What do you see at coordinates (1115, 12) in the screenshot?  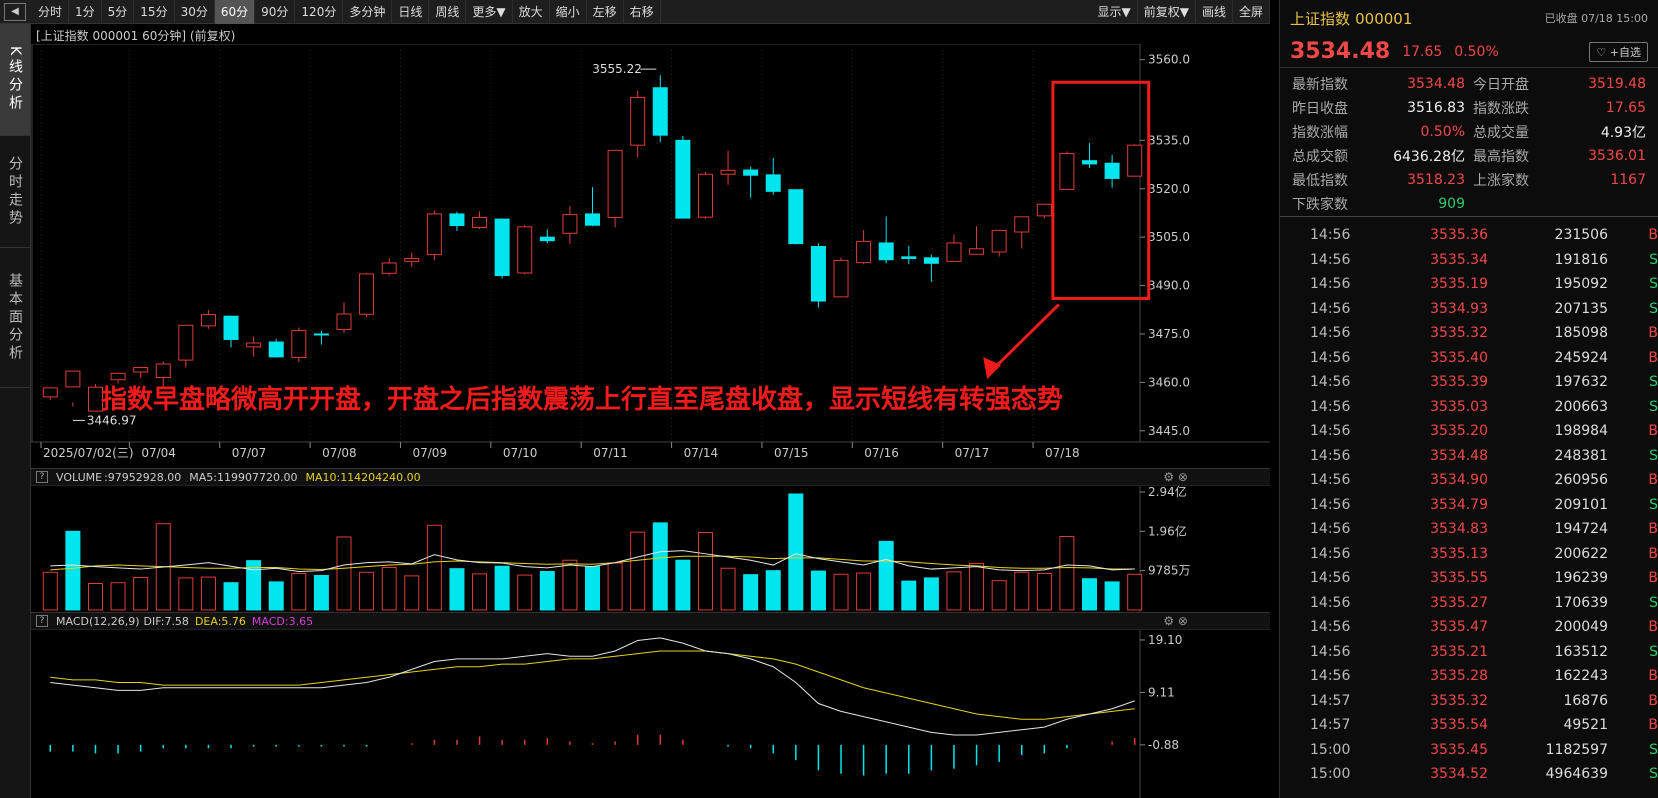 I see `toolbar-right-button: 显示▼` at bounding box center [1115, 12].